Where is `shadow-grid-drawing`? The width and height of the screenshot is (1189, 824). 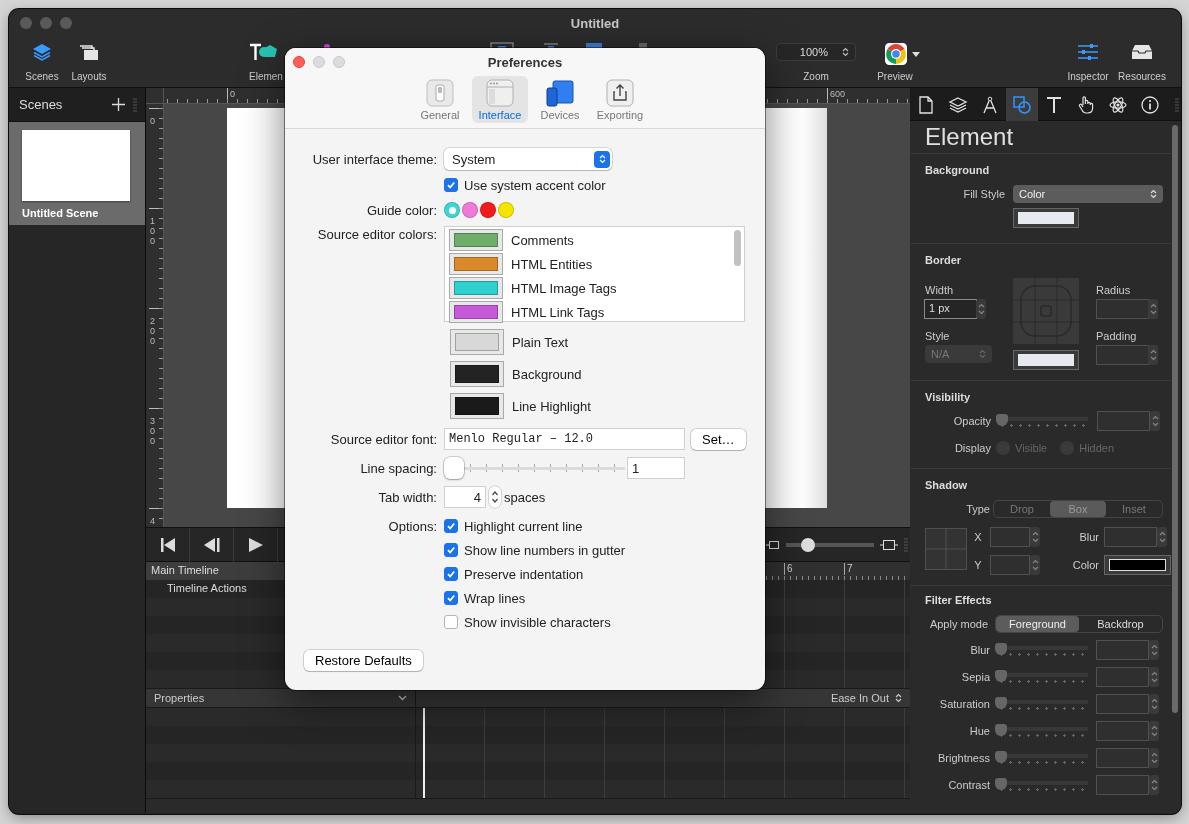 shadow-grid-drawing is located at coordinates (946, 549).